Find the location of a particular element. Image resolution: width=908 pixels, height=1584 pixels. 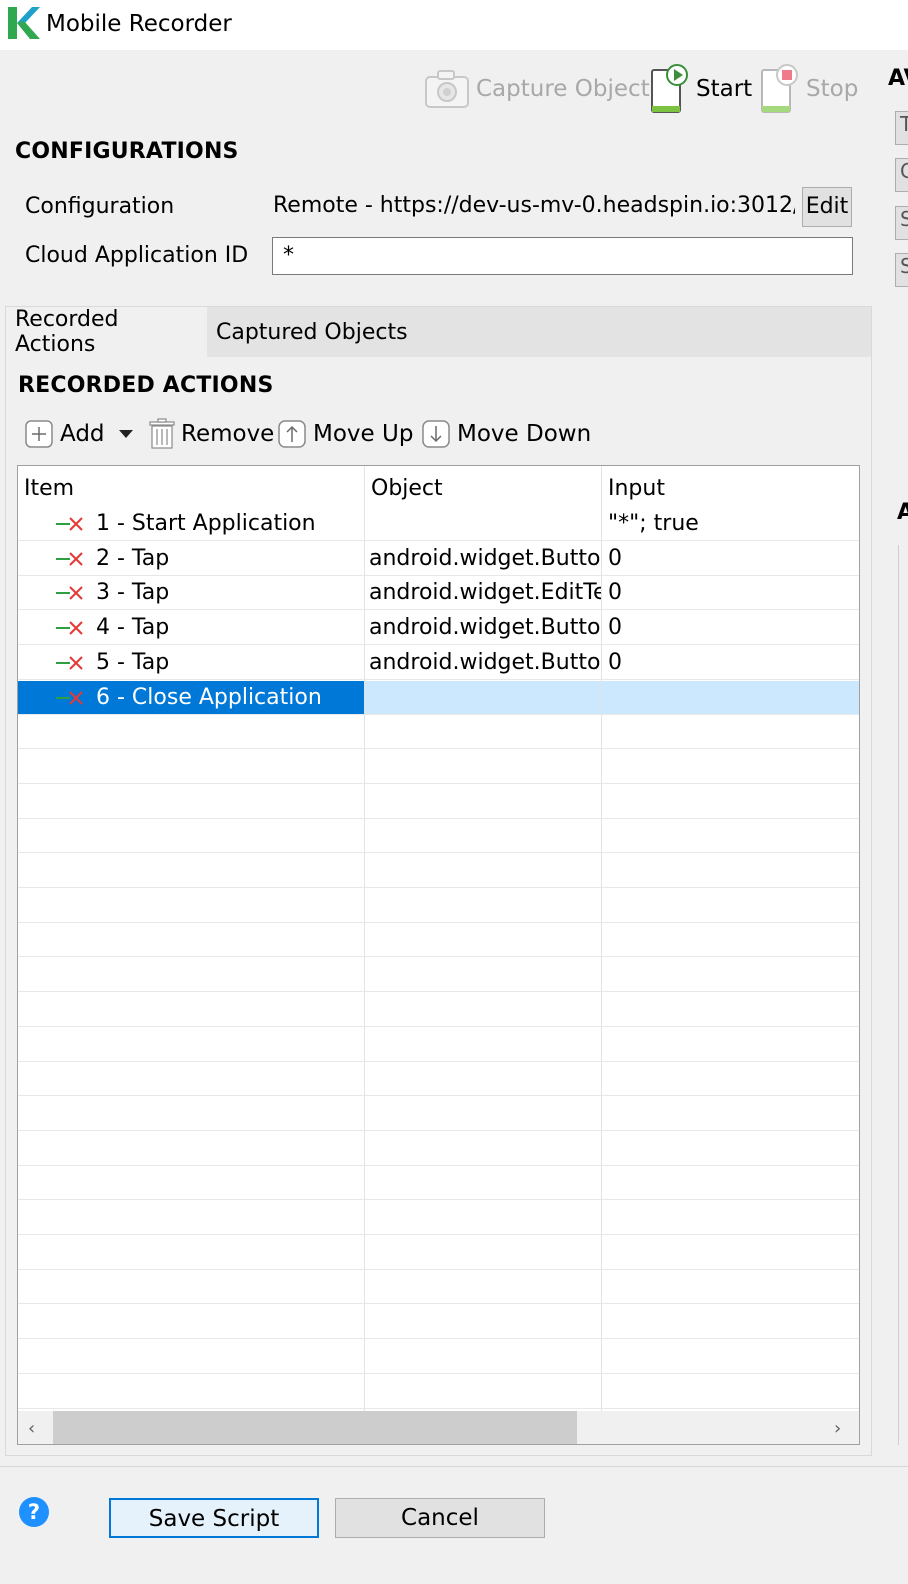

add-dropdown-button is located at coordinates (129, 434).